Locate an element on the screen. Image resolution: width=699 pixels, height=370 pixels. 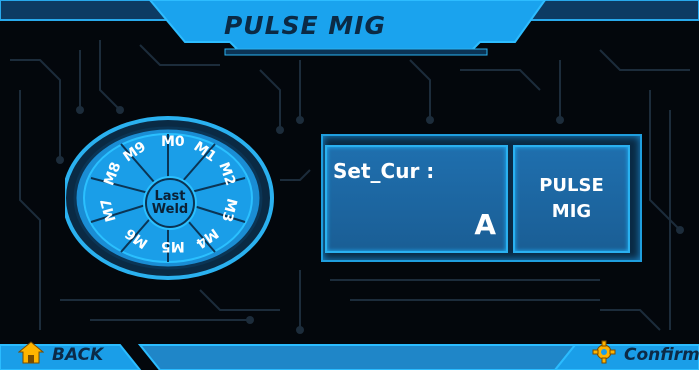
mode-label-line1: PULSE is located at coordinates (571, 185).